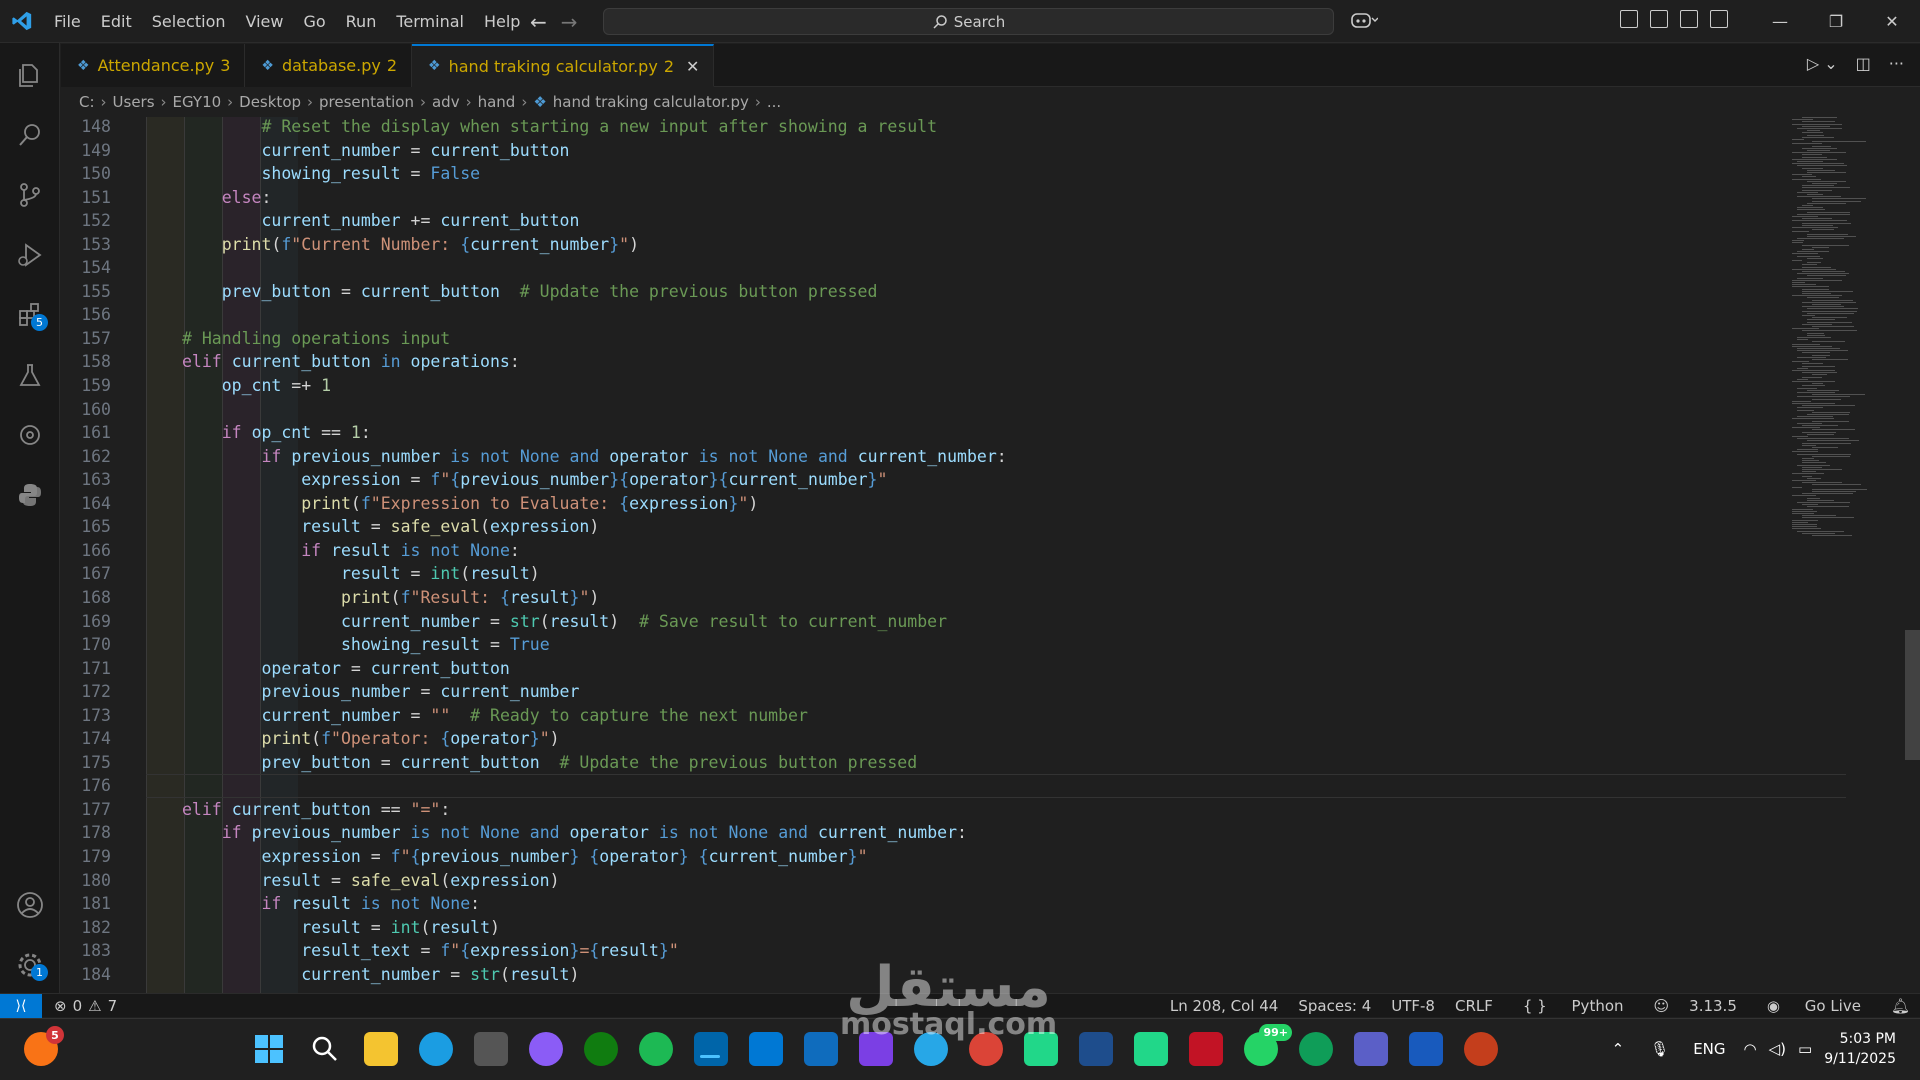  What do you see at coordinates (21, 1005) in the screenshot?
I see `remote-indicator-icon: ⟩⟨` at bounding box center [21, 1005].